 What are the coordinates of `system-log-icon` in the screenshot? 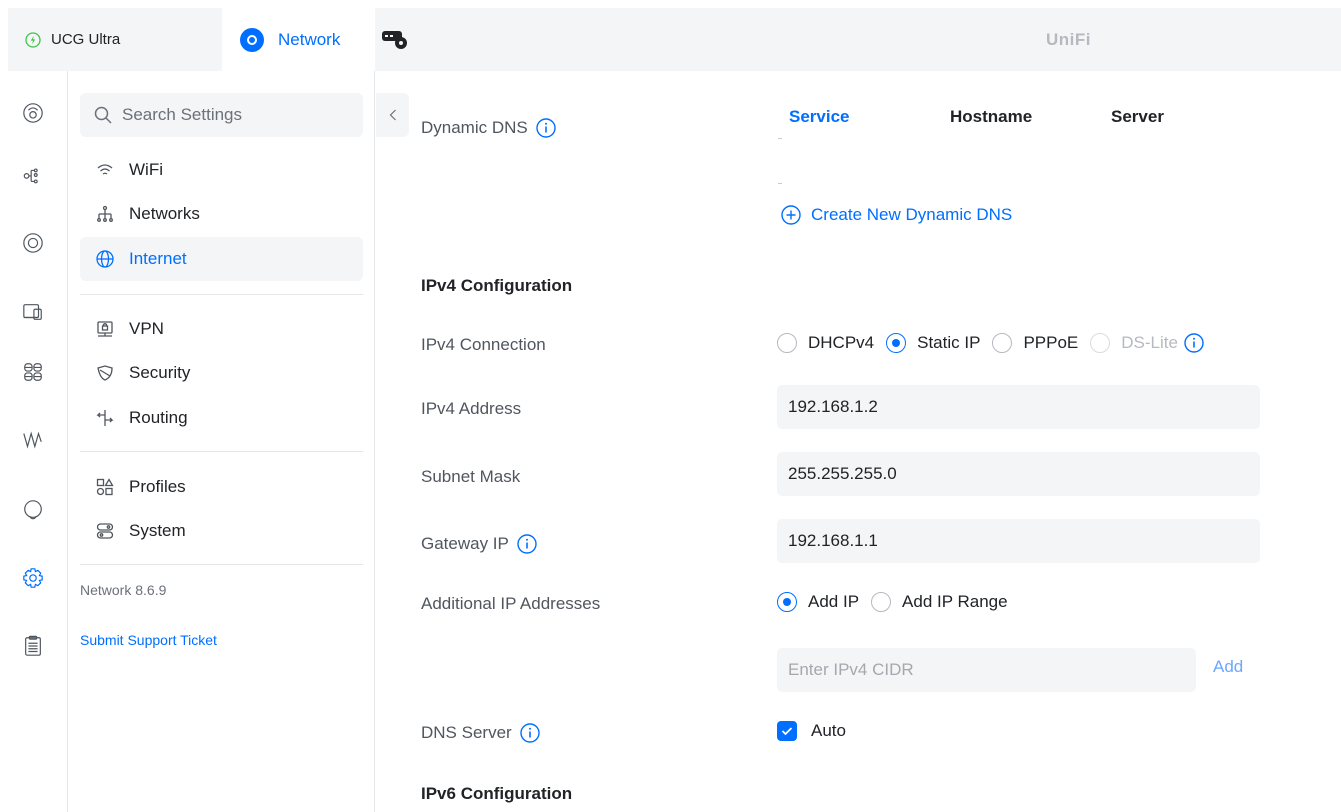 It's located at (33, 510).